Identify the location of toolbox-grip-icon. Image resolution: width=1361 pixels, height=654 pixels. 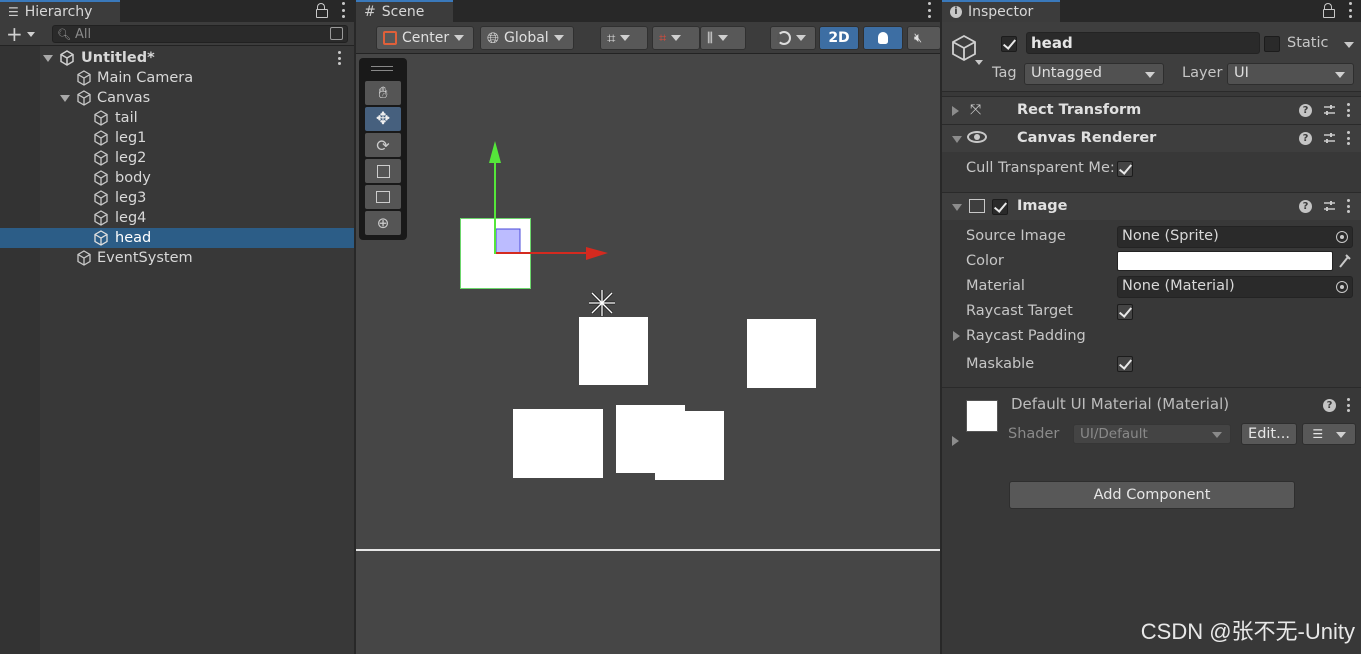
(382, 68).